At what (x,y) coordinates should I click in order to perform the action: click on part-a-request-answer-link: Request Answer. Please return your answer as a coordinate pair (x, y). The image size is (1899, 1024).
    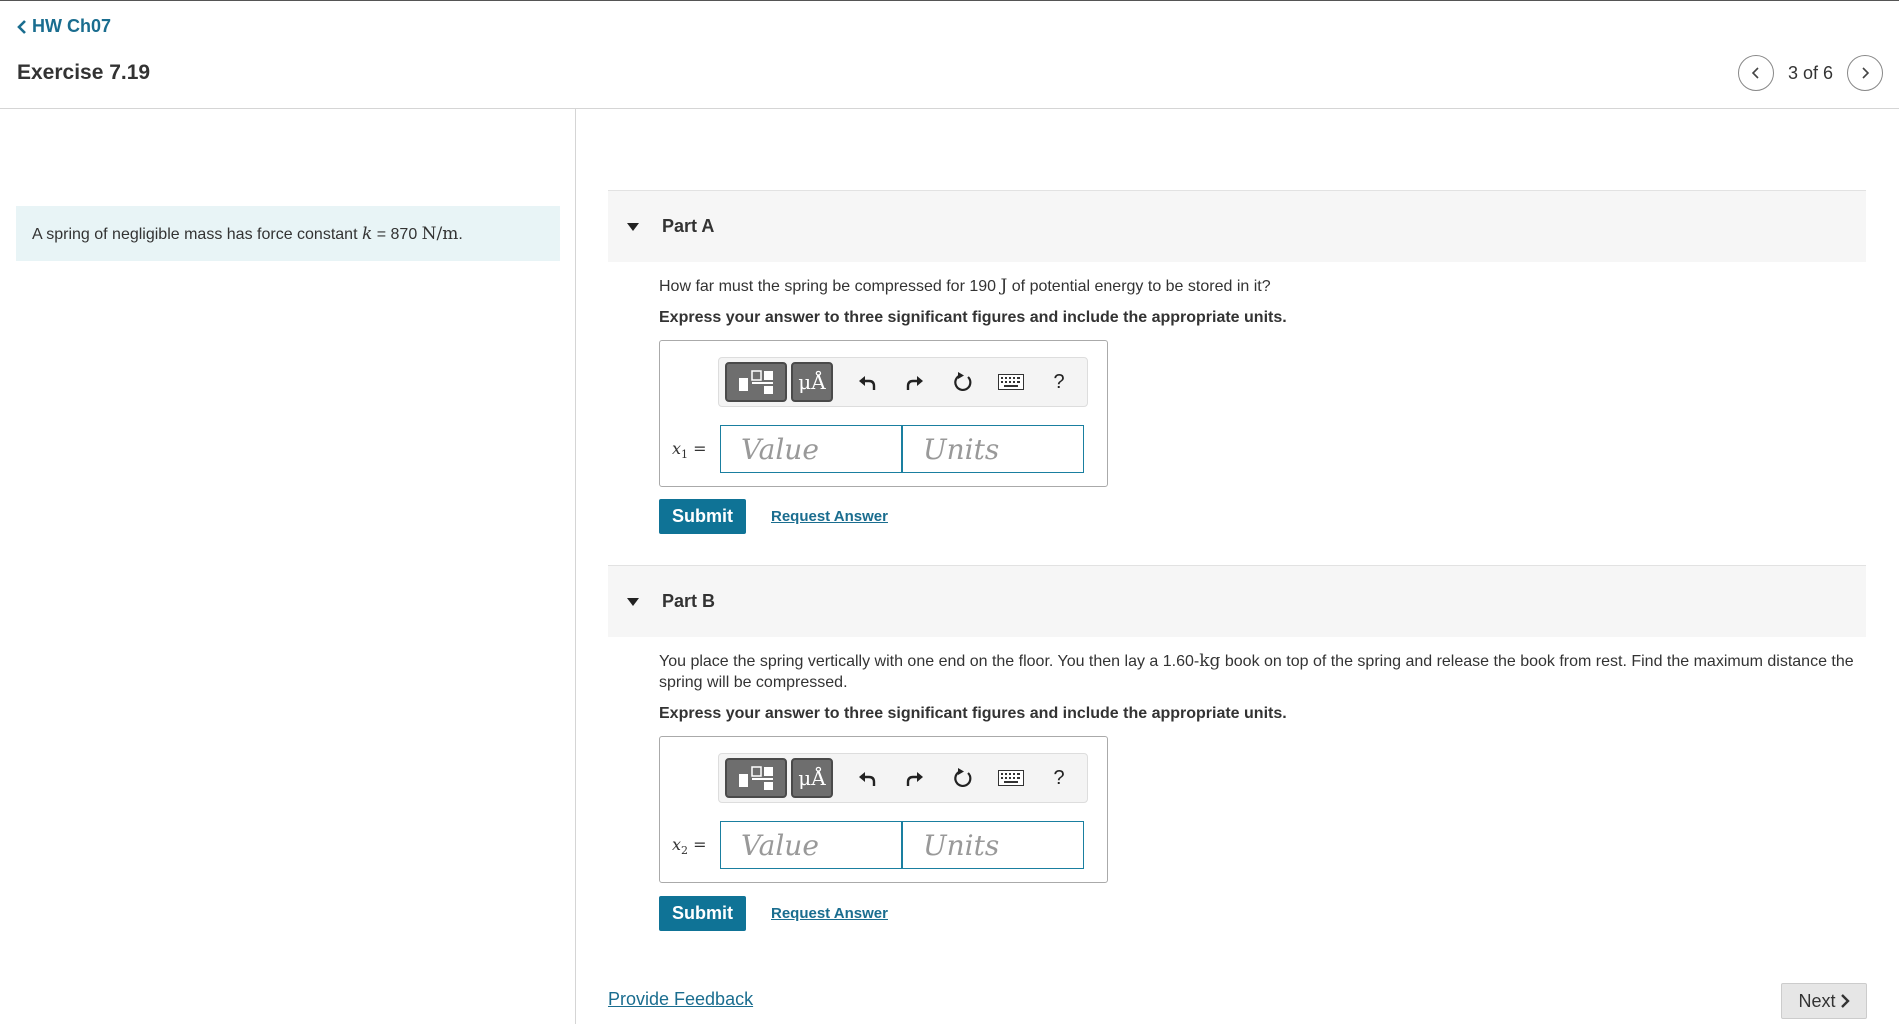
    Looking at the image, I should click on (829, 516).